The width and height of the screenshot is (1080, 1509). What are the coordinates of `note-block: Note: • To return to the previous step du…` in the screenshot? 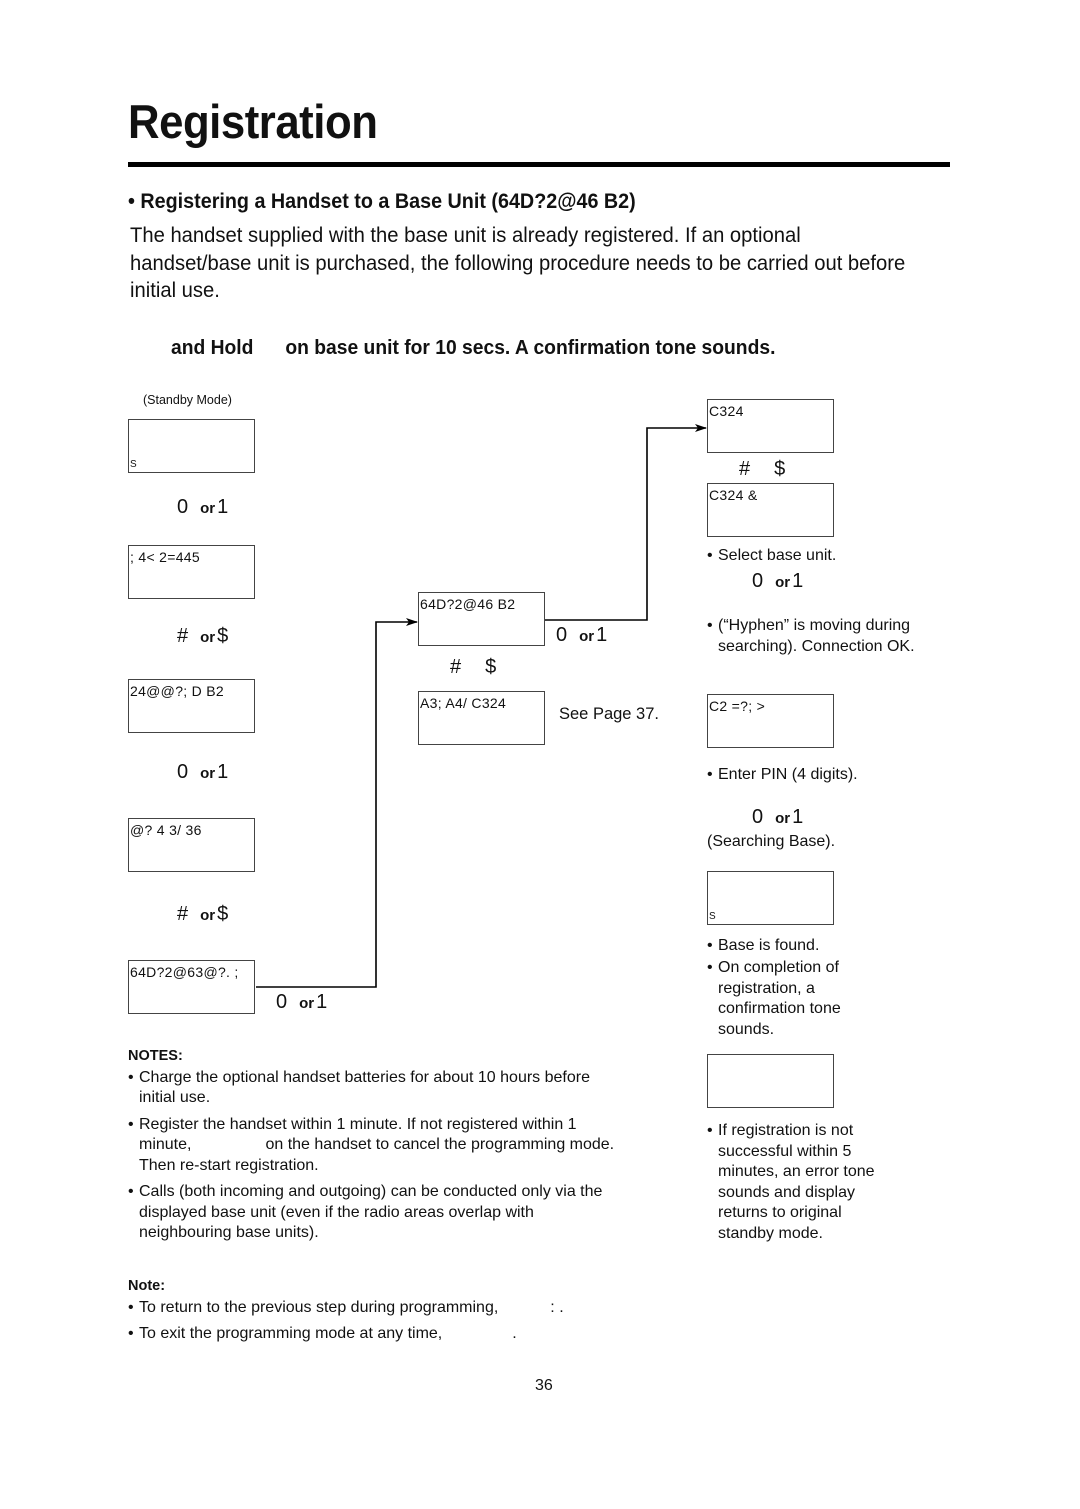 It's located at (408, 1310).